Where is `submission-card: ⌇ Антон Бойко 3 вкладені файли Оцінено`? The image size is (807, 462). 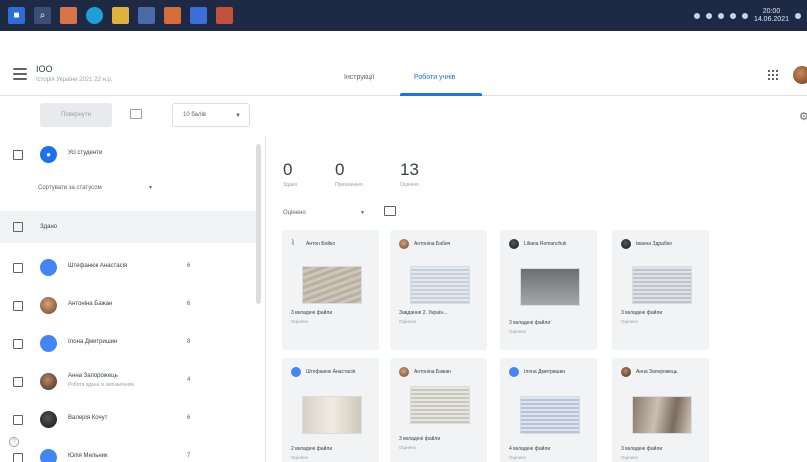 submission-card: ⌇ Антон Бойко 3 вкладені файли Оцінено is located at coordinates (330, 290).